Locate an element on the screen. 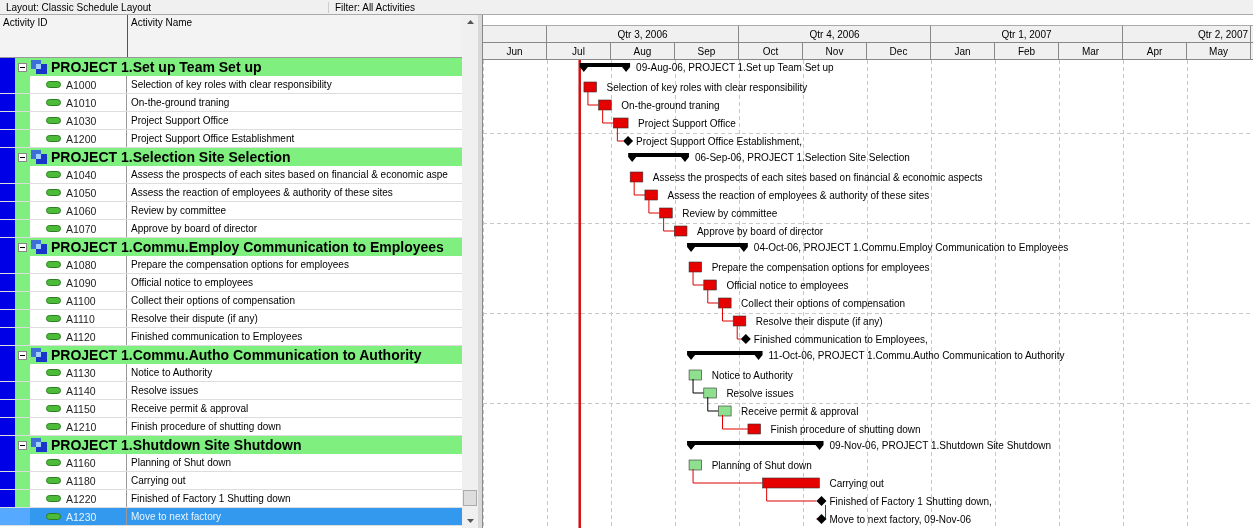  activity-name: Receive permit & approval is located at coordinates (190, 408).